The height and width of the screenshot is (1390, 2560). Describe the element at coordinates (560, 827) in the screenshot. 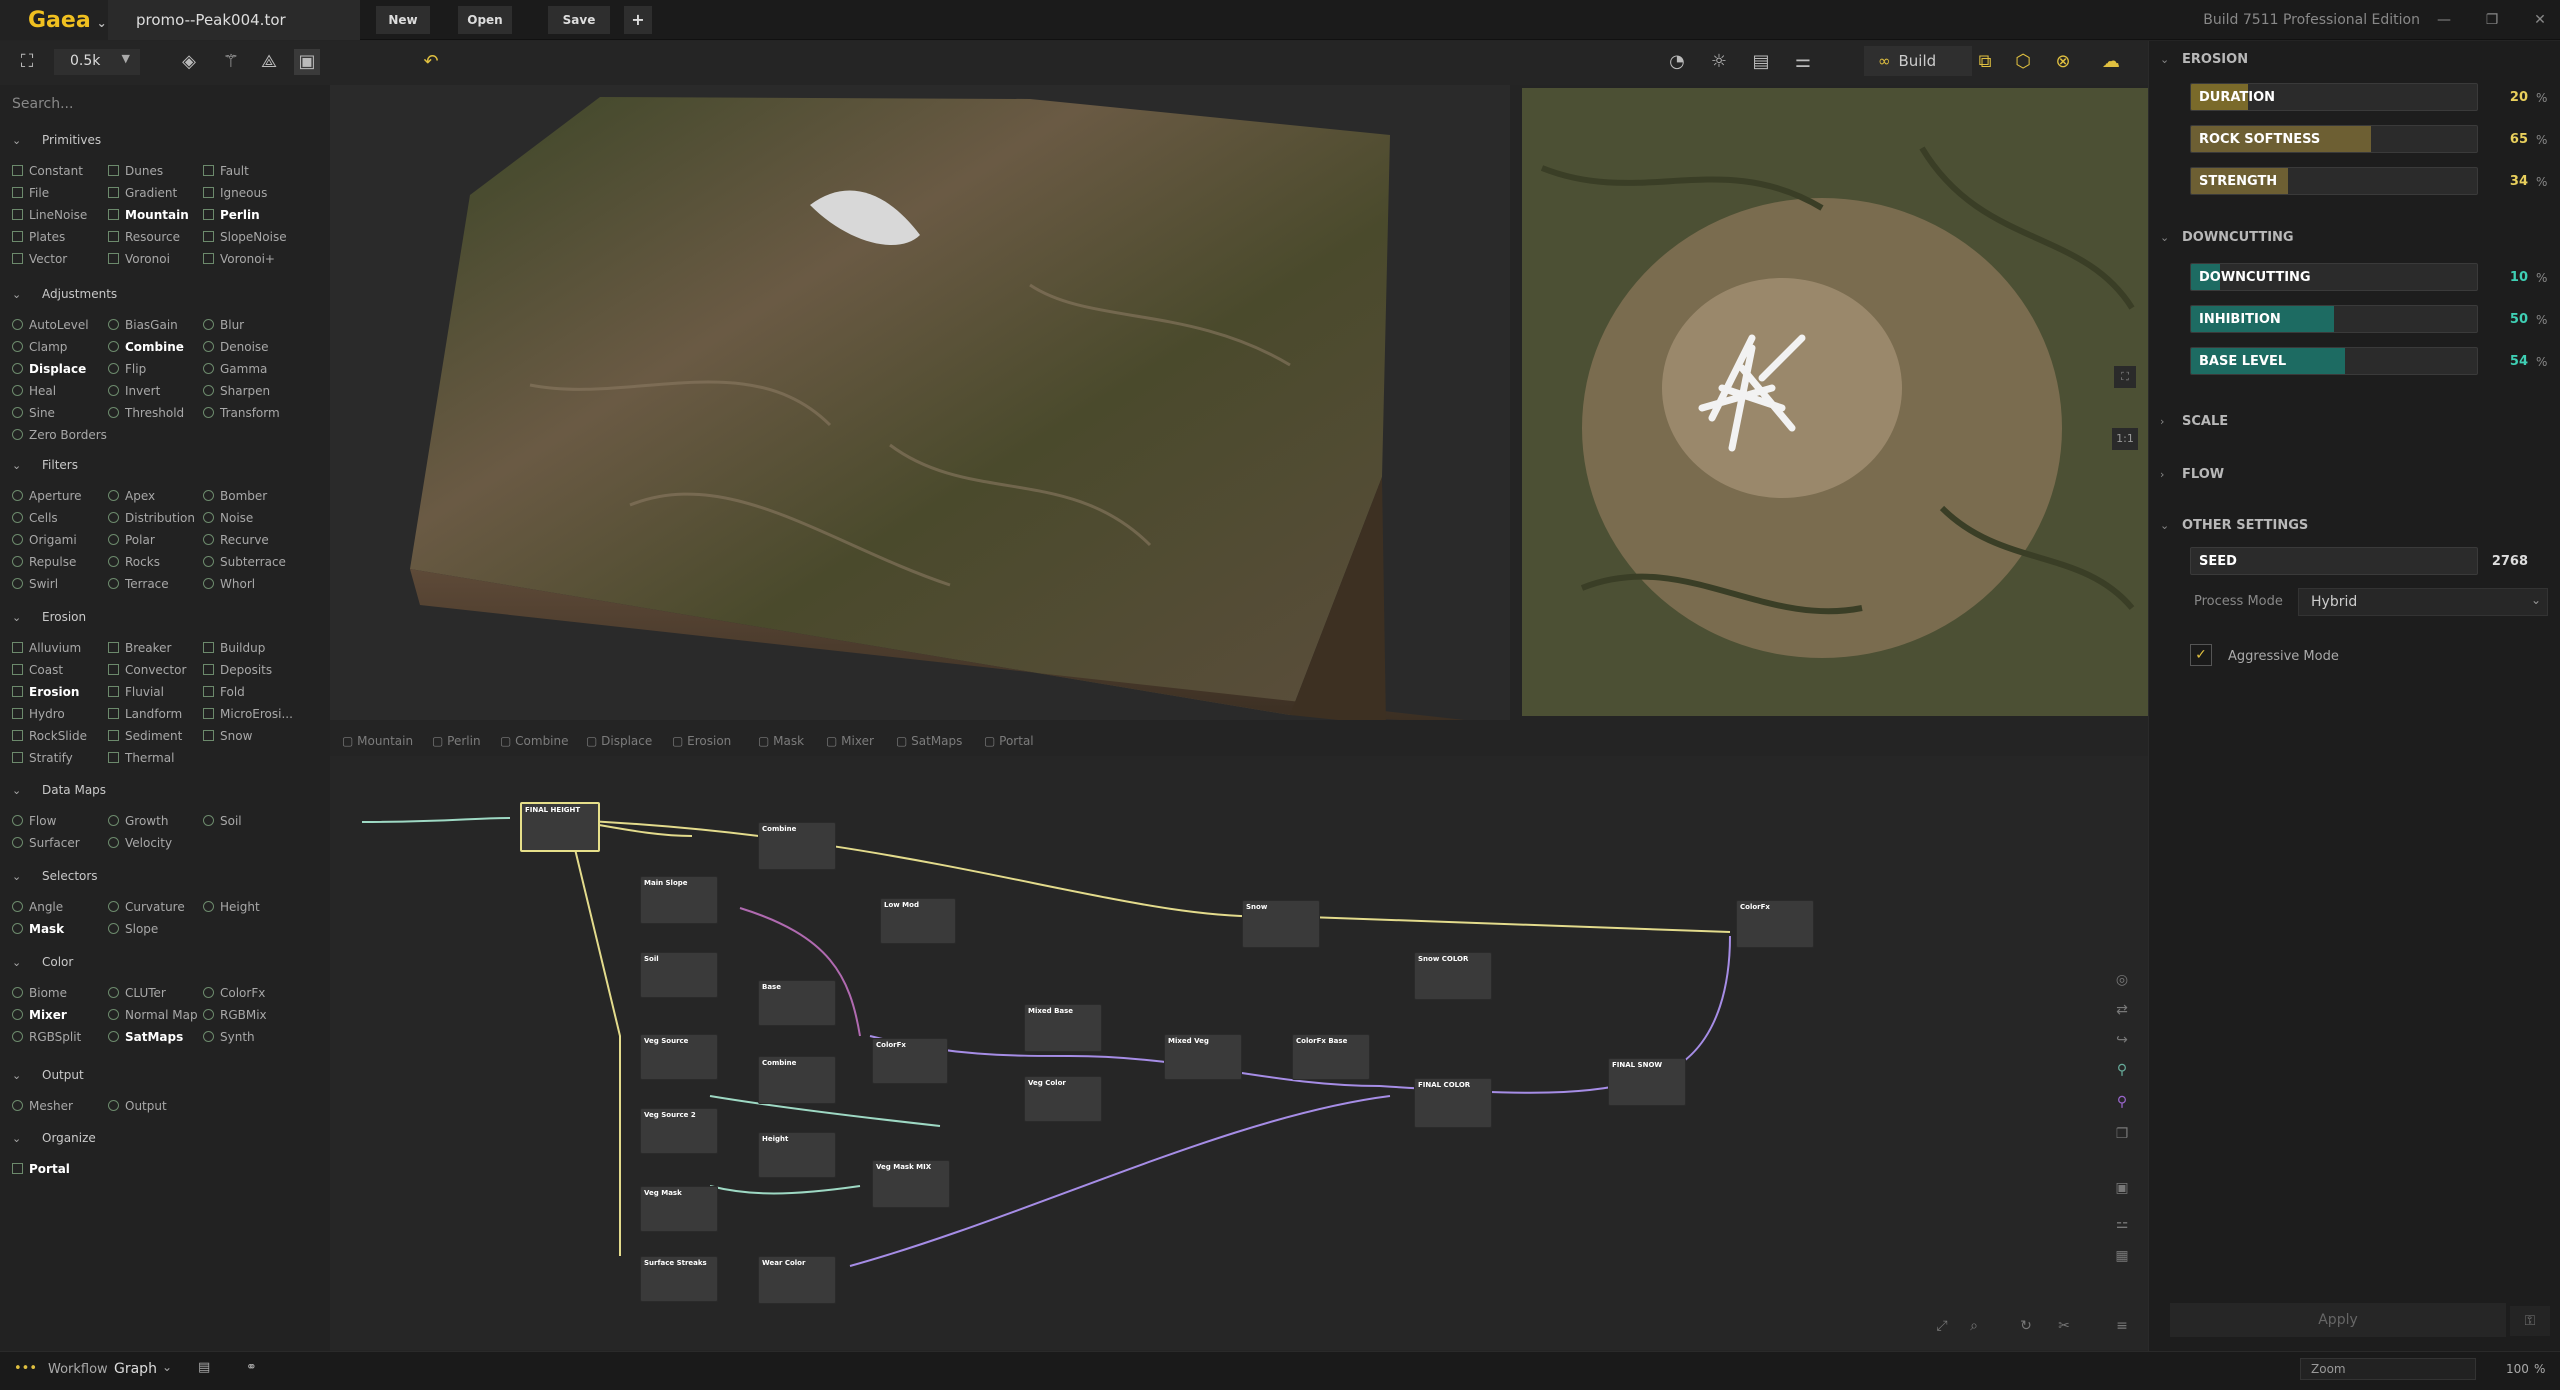

I see `graph-node: FINAL HEIGHT` at that location.